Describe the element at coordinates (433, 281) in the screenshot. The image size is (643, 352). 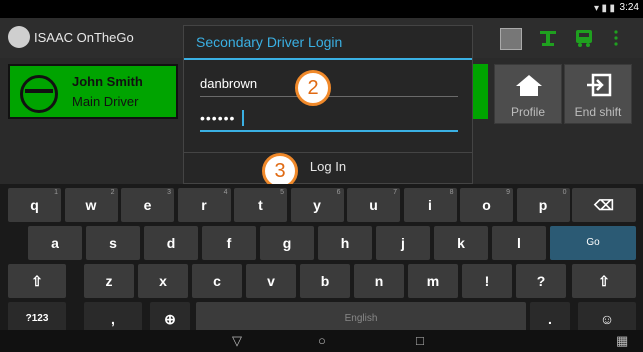
I see `key-m: m` at that location.